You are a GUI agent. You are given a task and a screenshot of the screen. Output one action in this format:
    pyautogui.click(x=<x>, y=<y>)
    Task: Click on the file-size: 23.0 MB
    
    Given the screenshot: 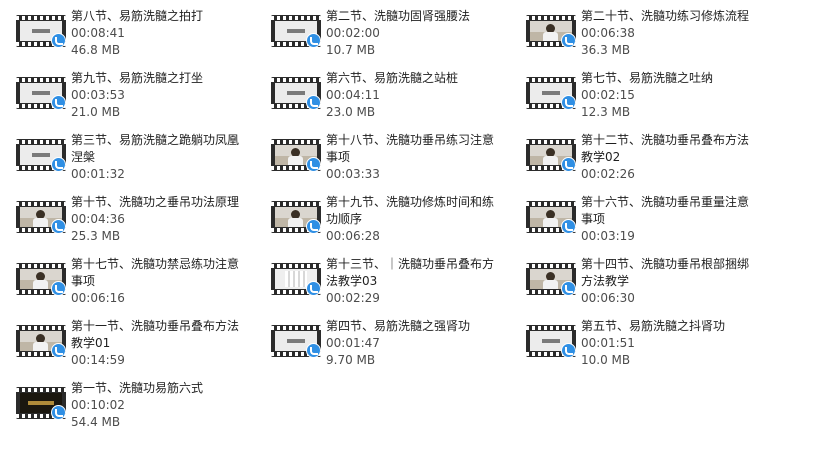 What is the action you would take?
    pyautogui.click(x=351, y=112)
    